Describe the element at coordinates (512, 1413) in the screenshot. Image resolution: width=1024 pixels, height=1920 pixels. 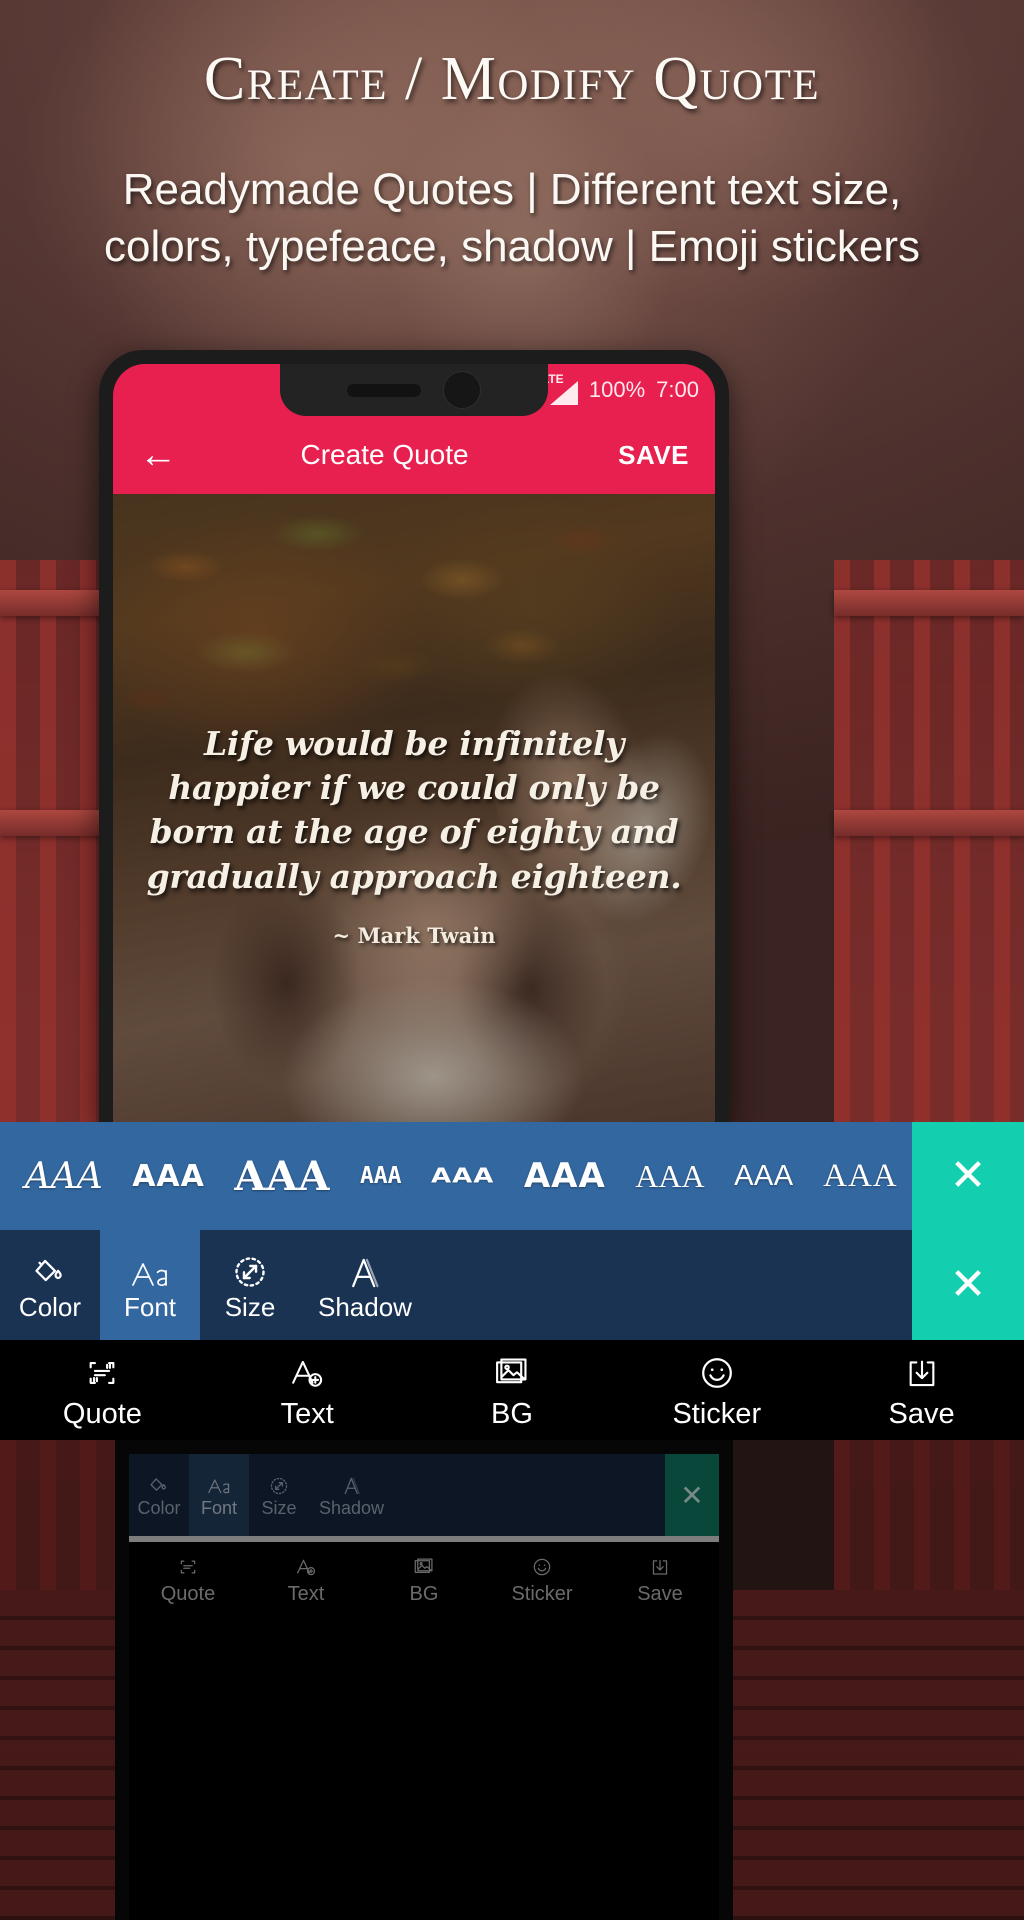
I see `nav-label-bg: BG` at that location.